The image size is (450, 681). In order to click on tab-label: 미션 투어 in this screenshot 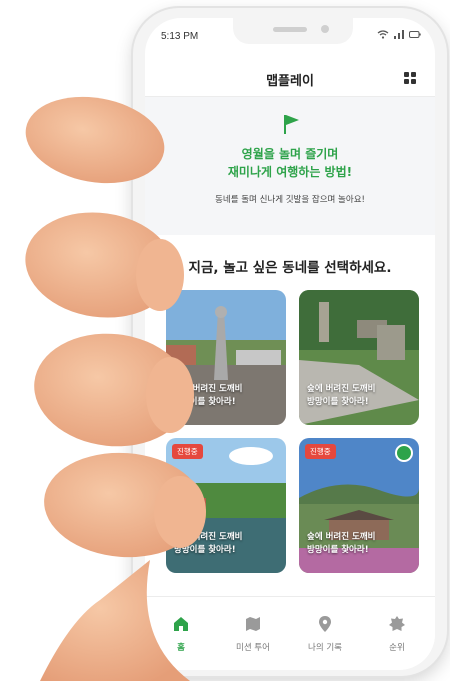, I will do `click(253, 648)`.